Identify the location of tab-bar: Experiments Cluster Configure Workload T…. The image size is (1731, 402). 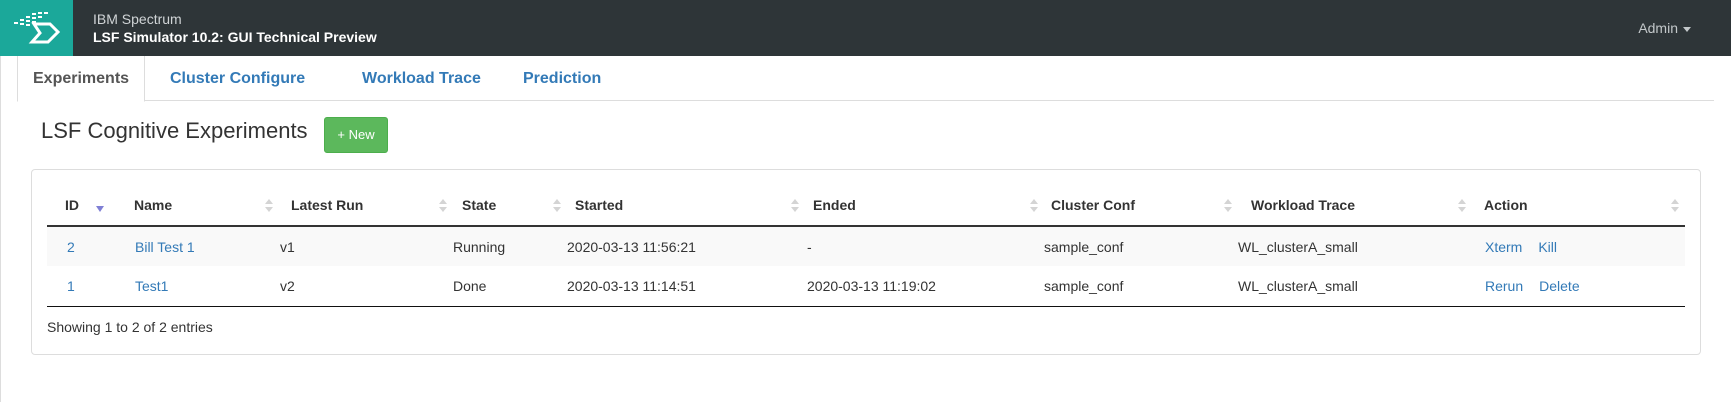
(865, 79).